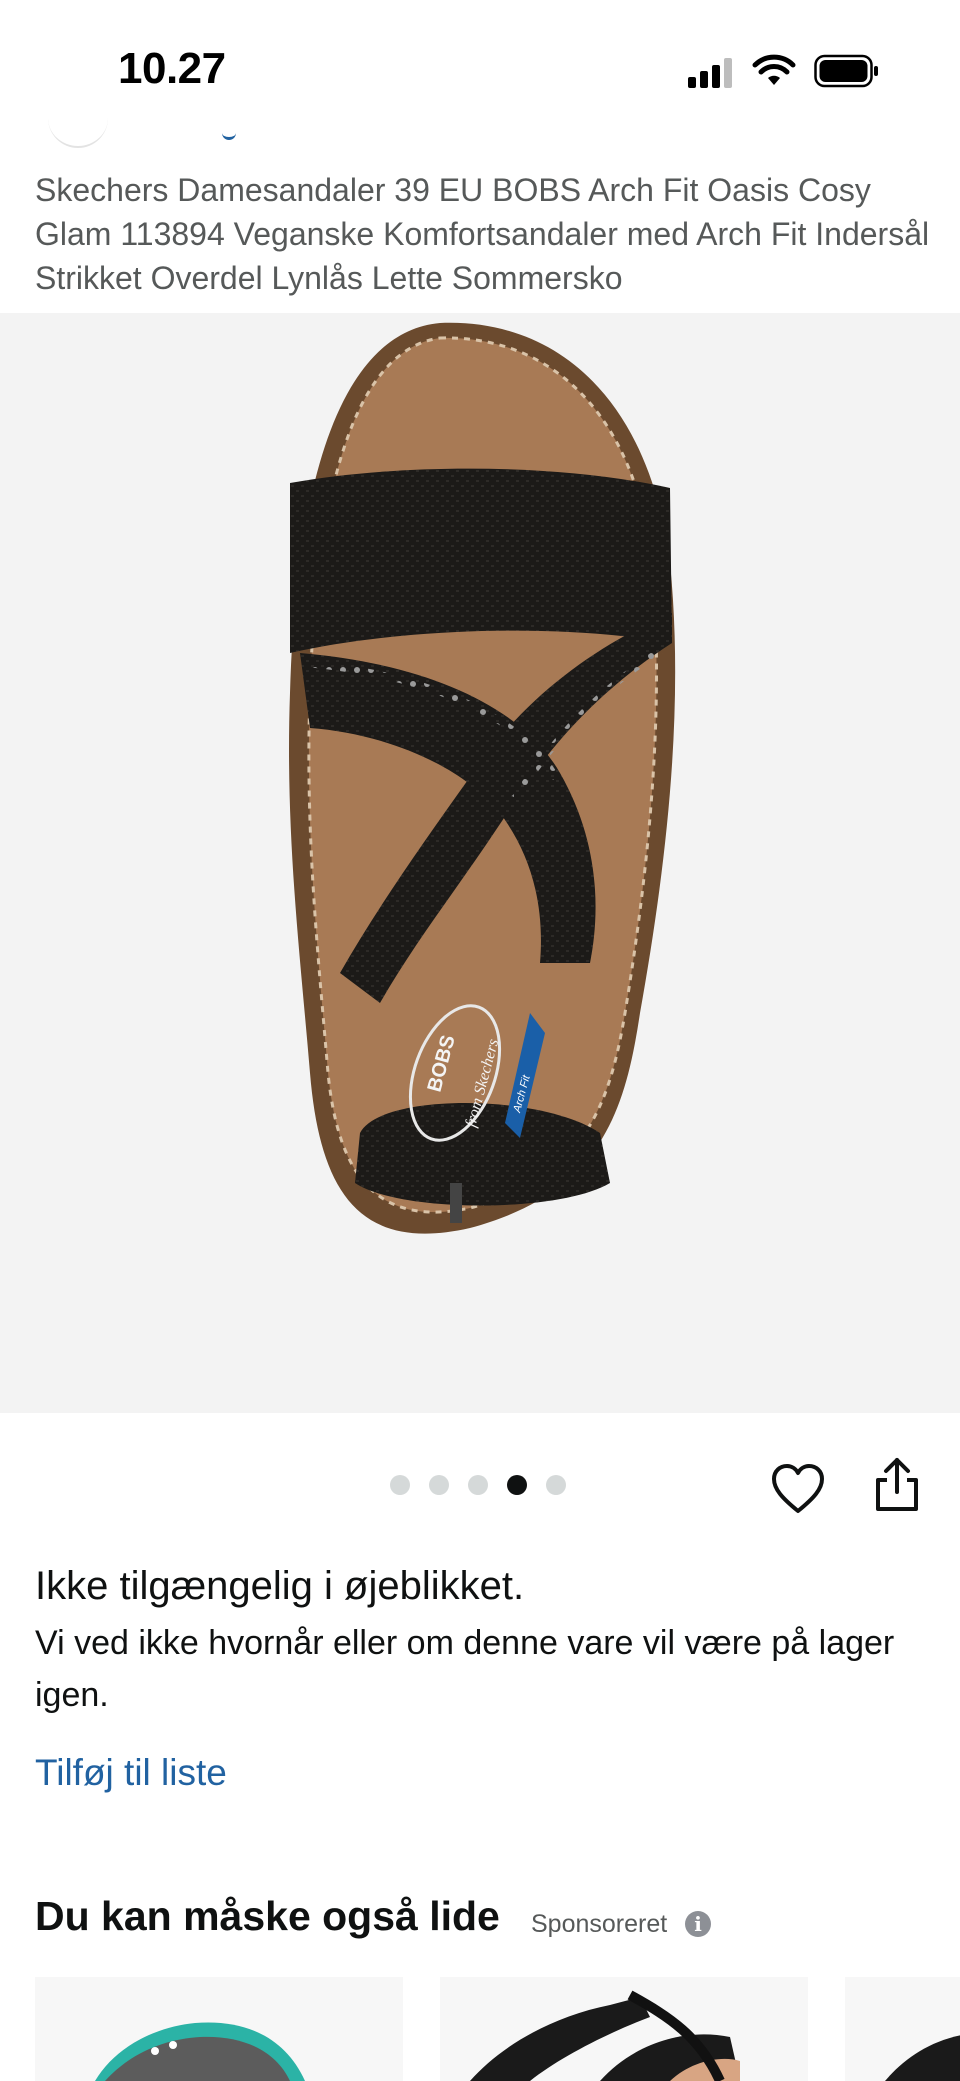 Image resolution: width=960 pixels, height=2081 pixels. I want to click on sponsored-label: Sponsoreret, so click(599, 1924).